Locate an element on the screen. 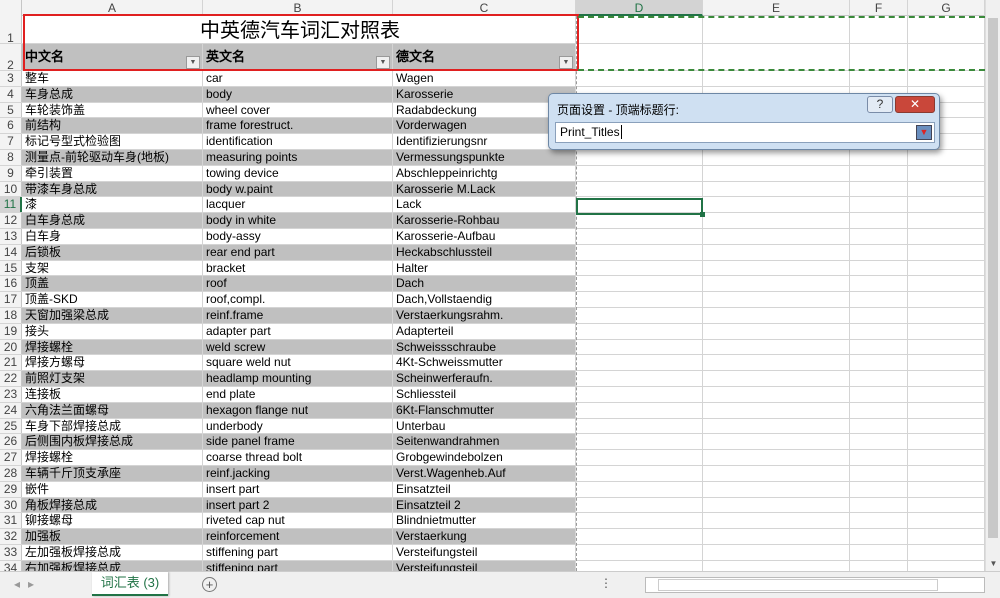  row-header: 33 is located at coordinates (11, 552).